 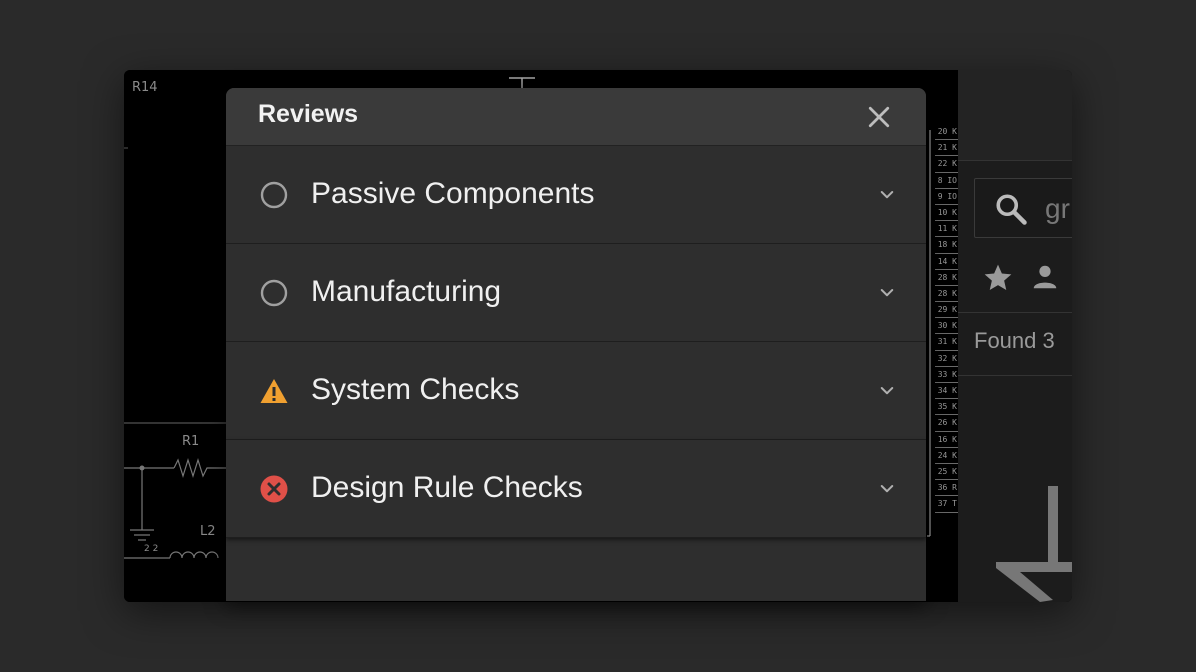 I want to click on connector-pin: 33 K, so click(x=947, y=375).